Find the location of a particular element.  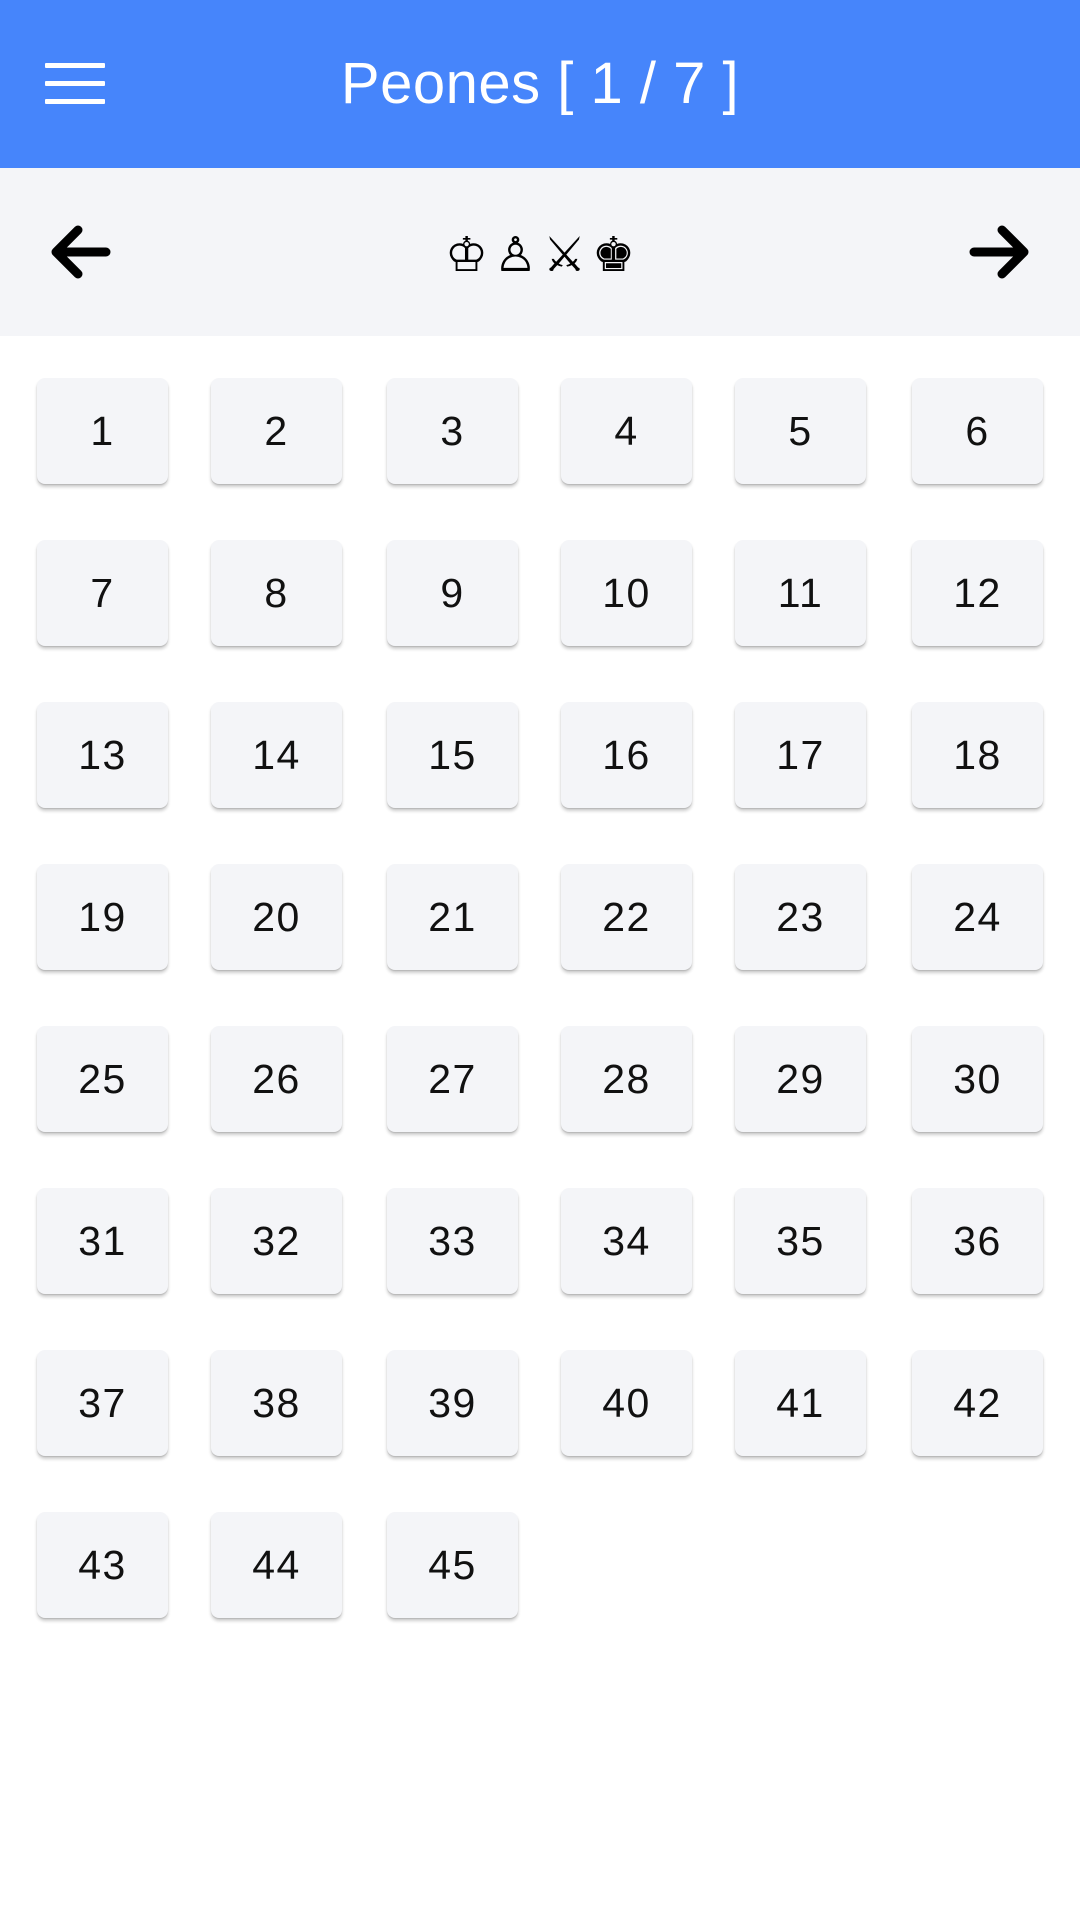

level-button: 26 is located at coordinates (276, 1079).